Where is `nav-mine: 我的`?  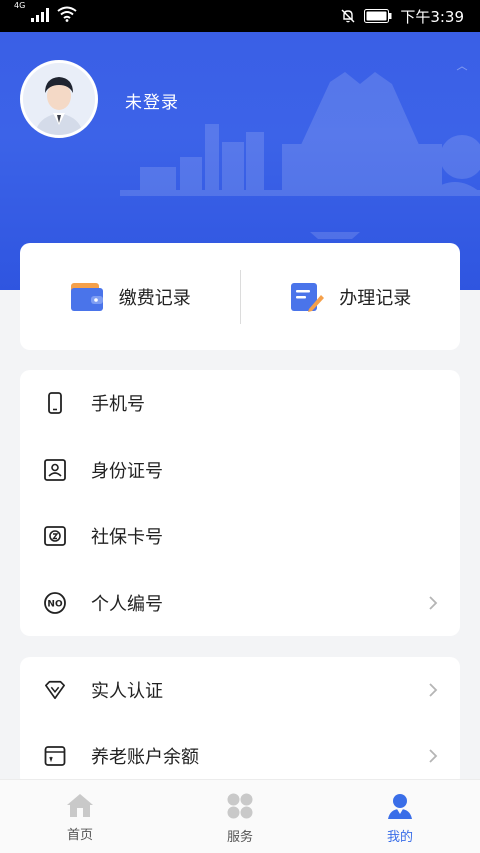 nav-mine: 我的 is located at coordinates (400, 816).